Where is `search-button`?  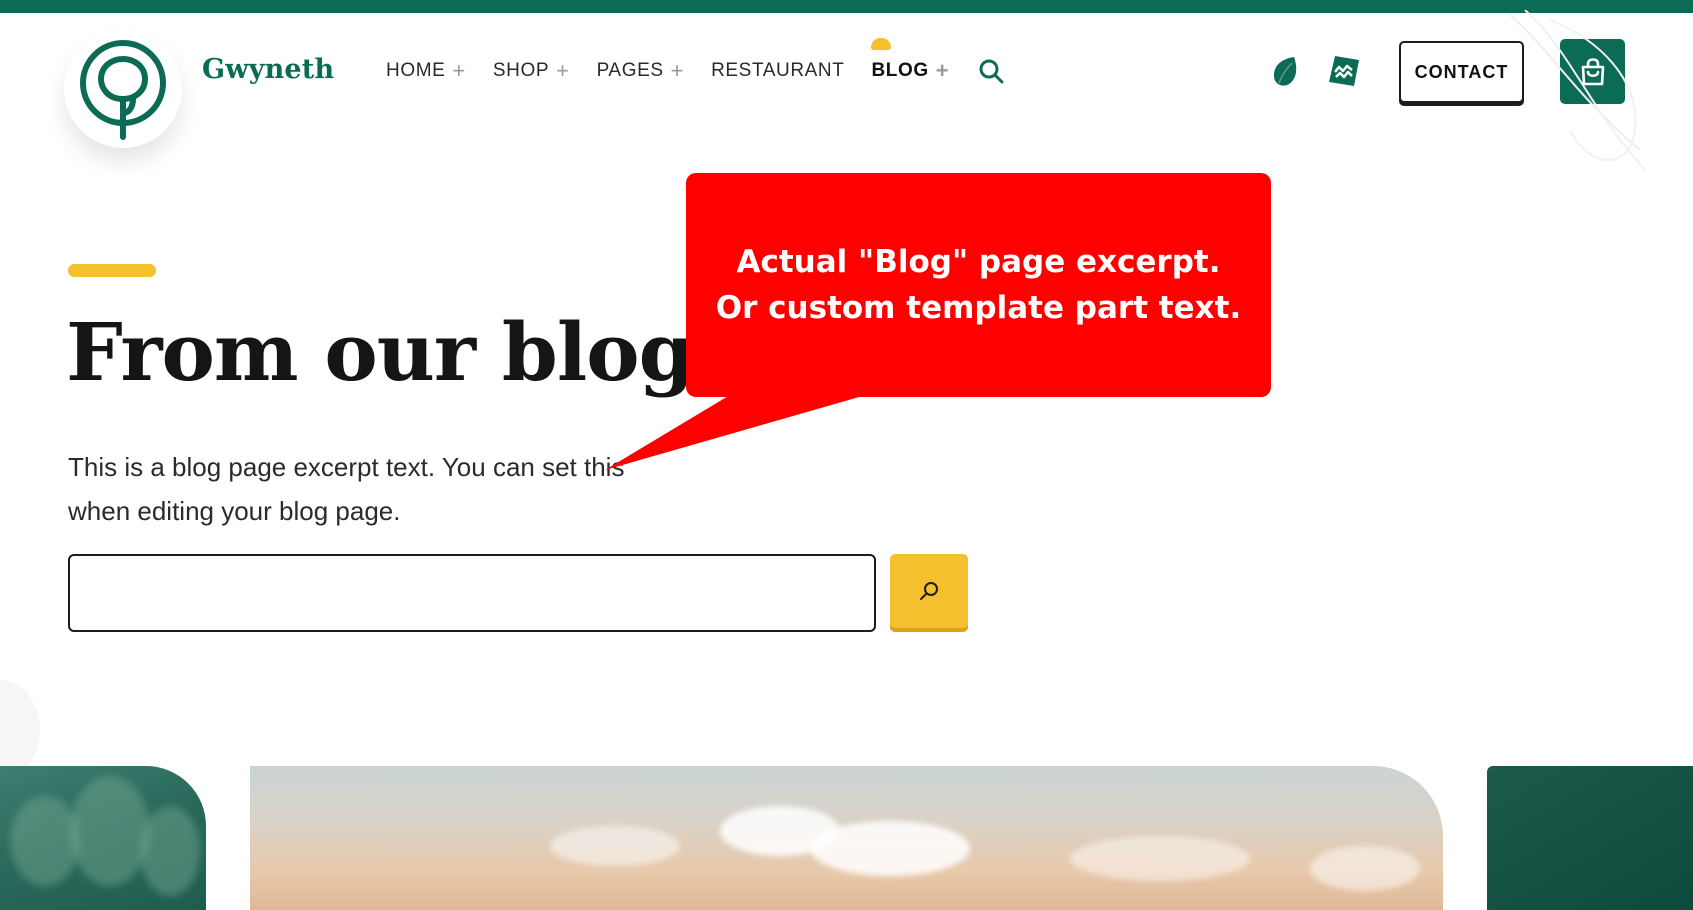 search-button is located at coordinates (929, 591).